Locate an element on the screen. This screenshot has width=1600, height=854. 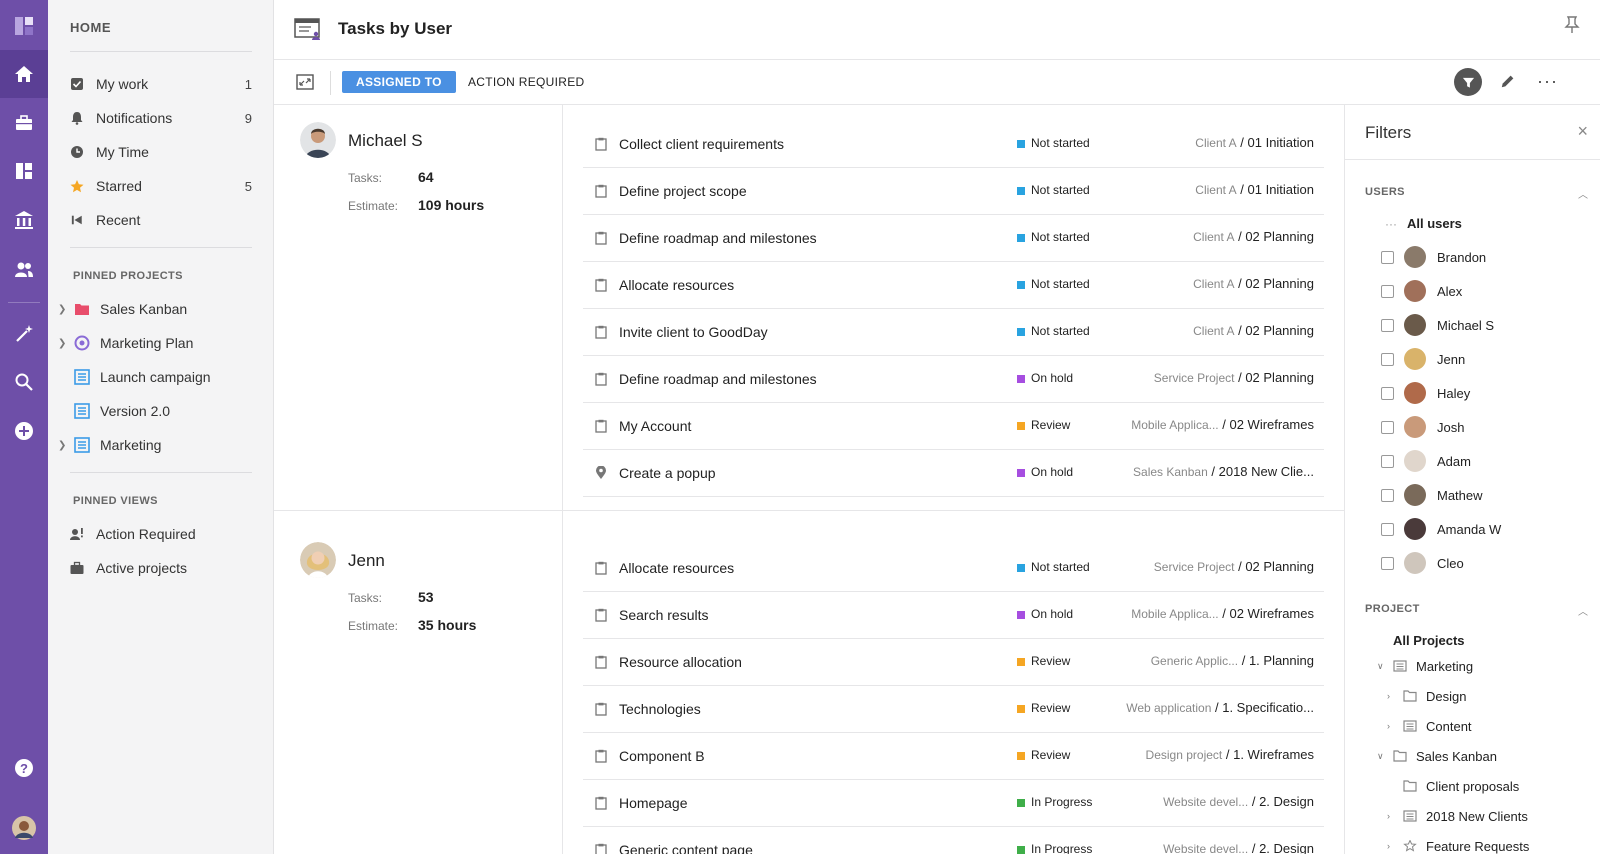
filter-user-mathew: Mathew is located at coordinates (1481, 495).